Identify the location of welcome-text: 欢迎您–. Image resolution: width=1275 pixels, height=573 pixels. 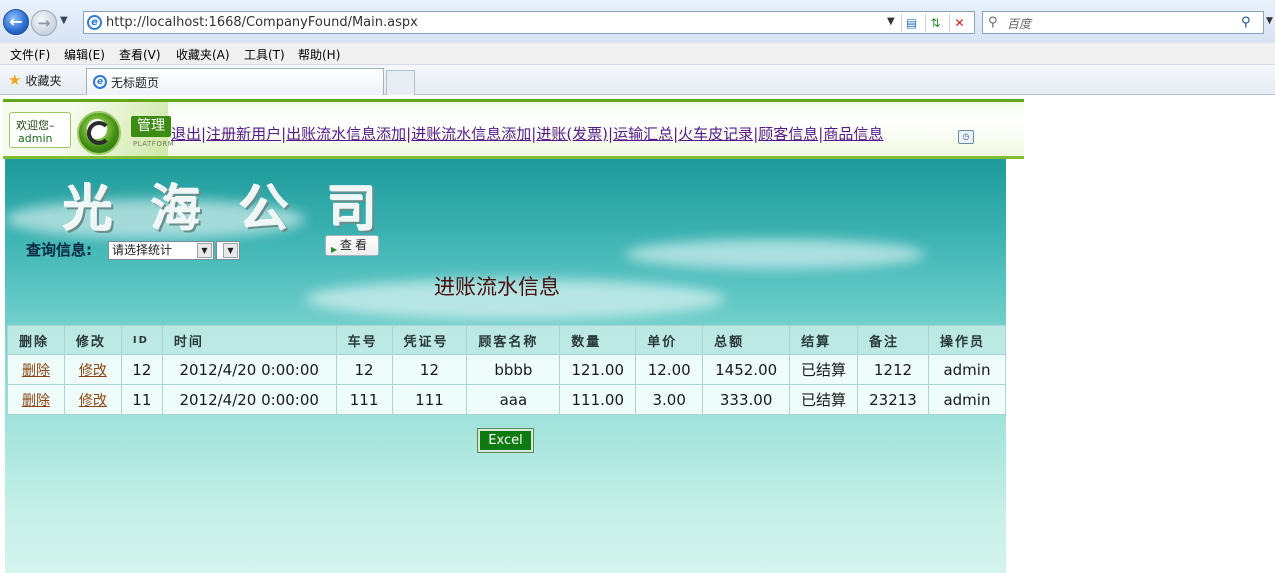
(35, 125).